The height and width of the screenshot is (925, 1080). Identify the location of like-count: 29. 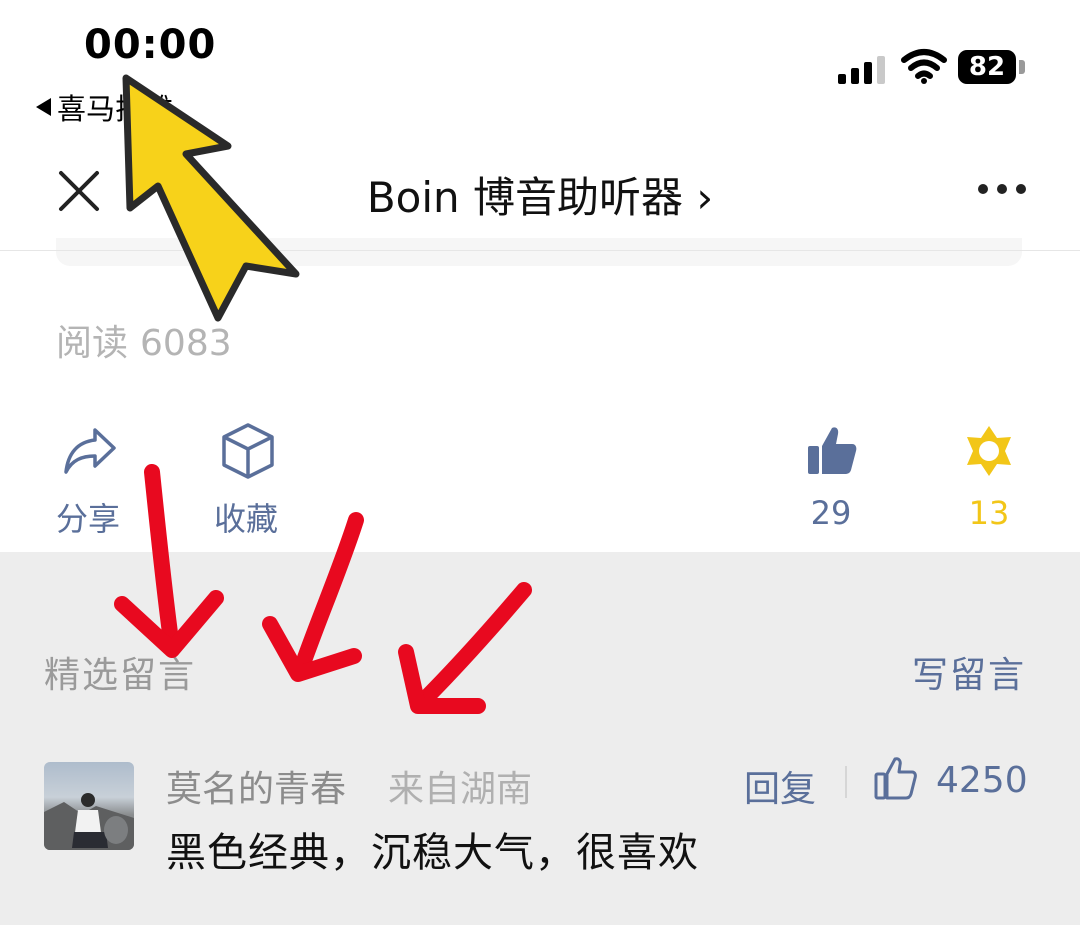
(831, 513).